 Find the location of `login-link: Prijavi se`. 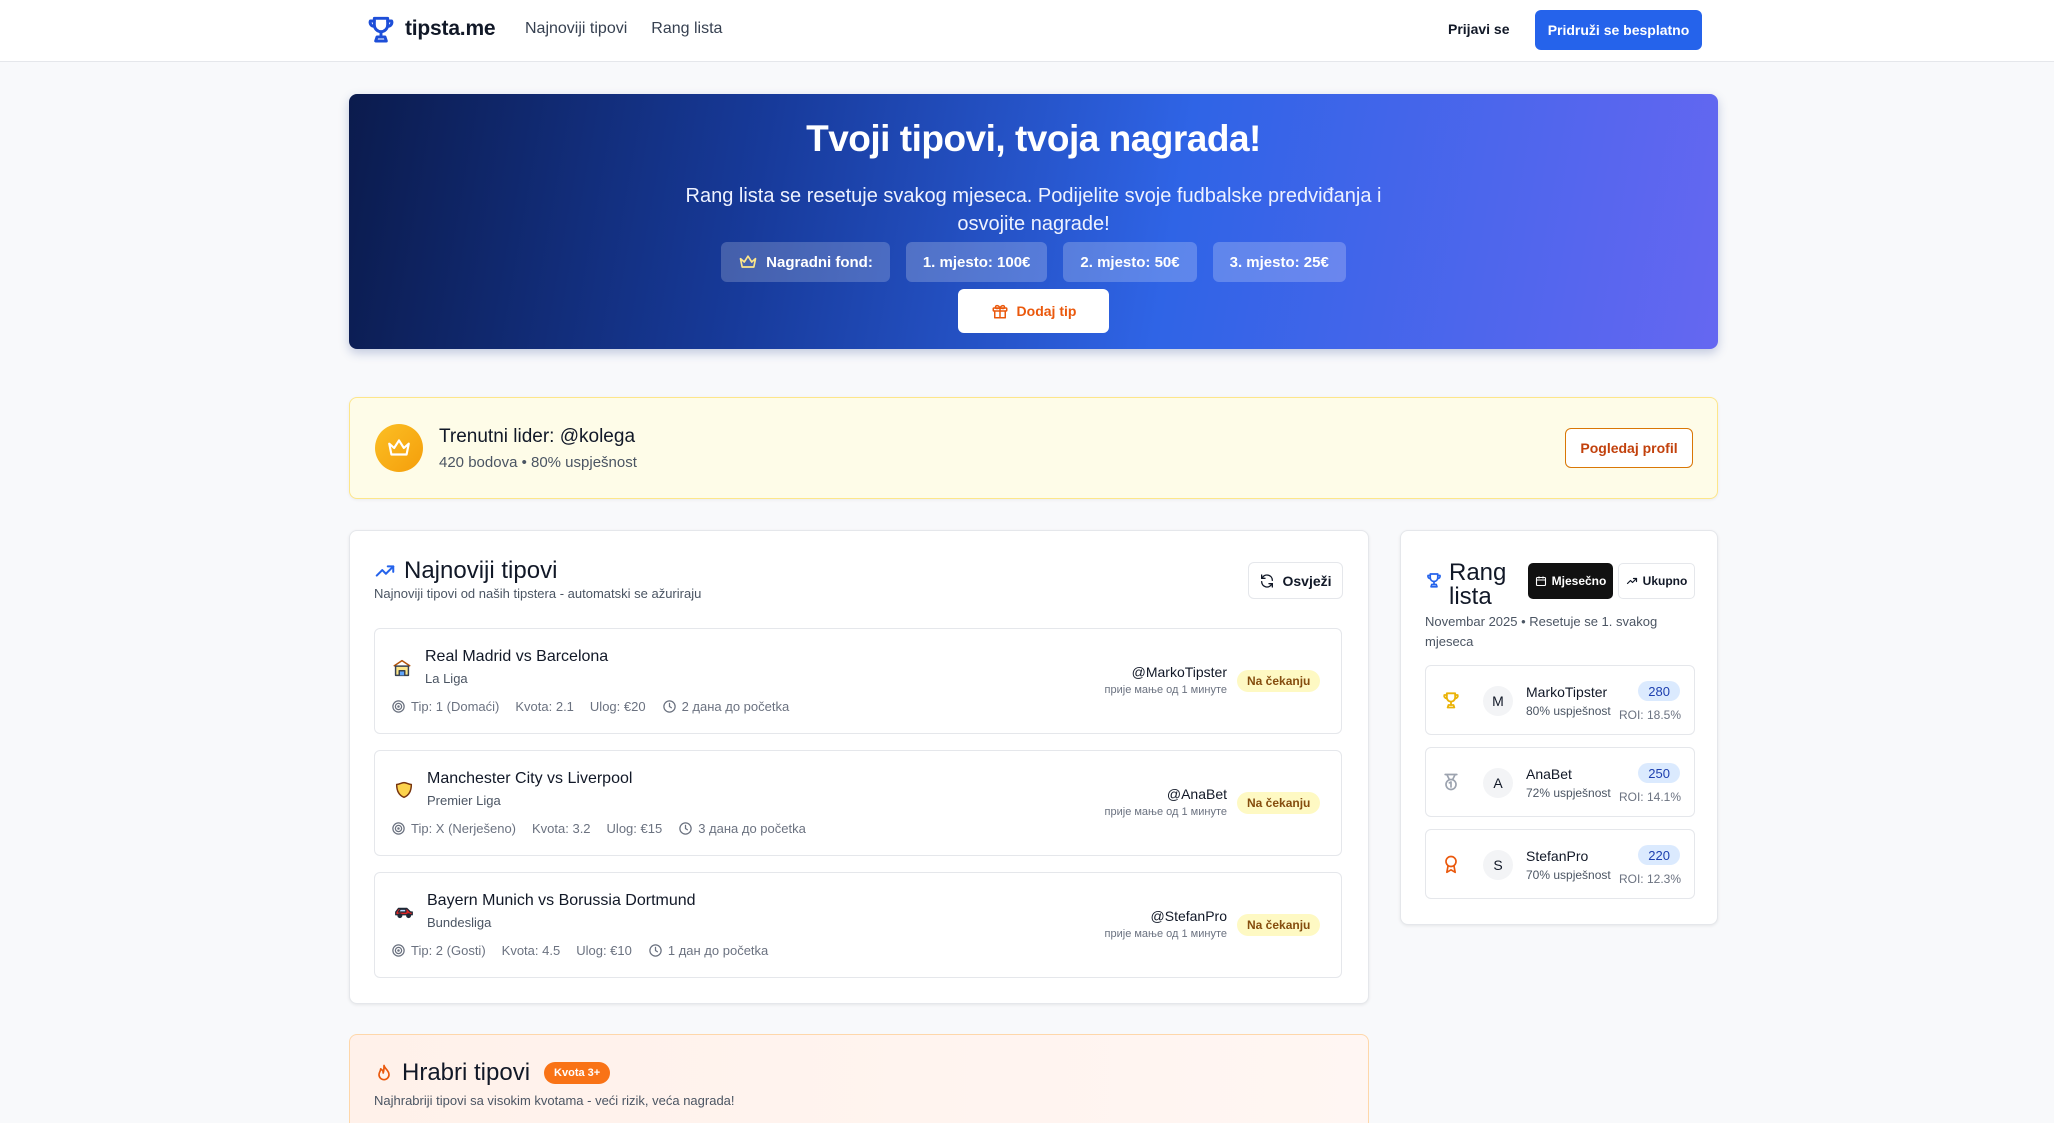

login-link: Prijavi se is located at coordinates (1479, 29).